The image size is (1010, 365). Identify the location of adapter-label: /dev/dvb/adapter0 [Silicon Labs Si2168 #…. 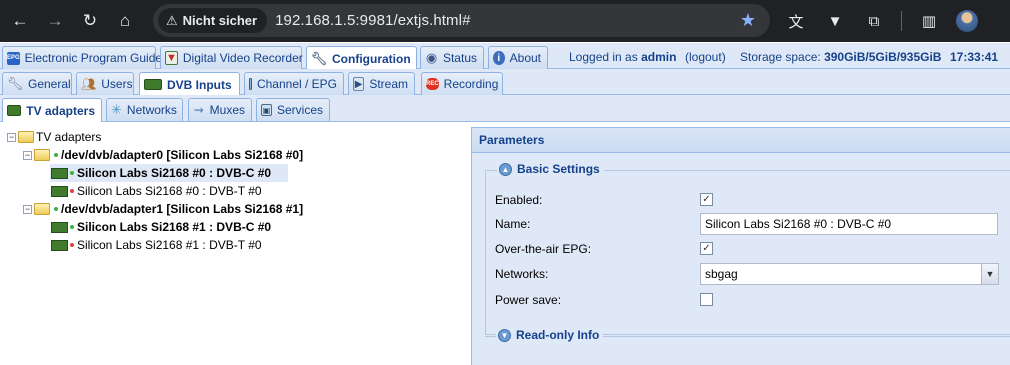
(182, 155).